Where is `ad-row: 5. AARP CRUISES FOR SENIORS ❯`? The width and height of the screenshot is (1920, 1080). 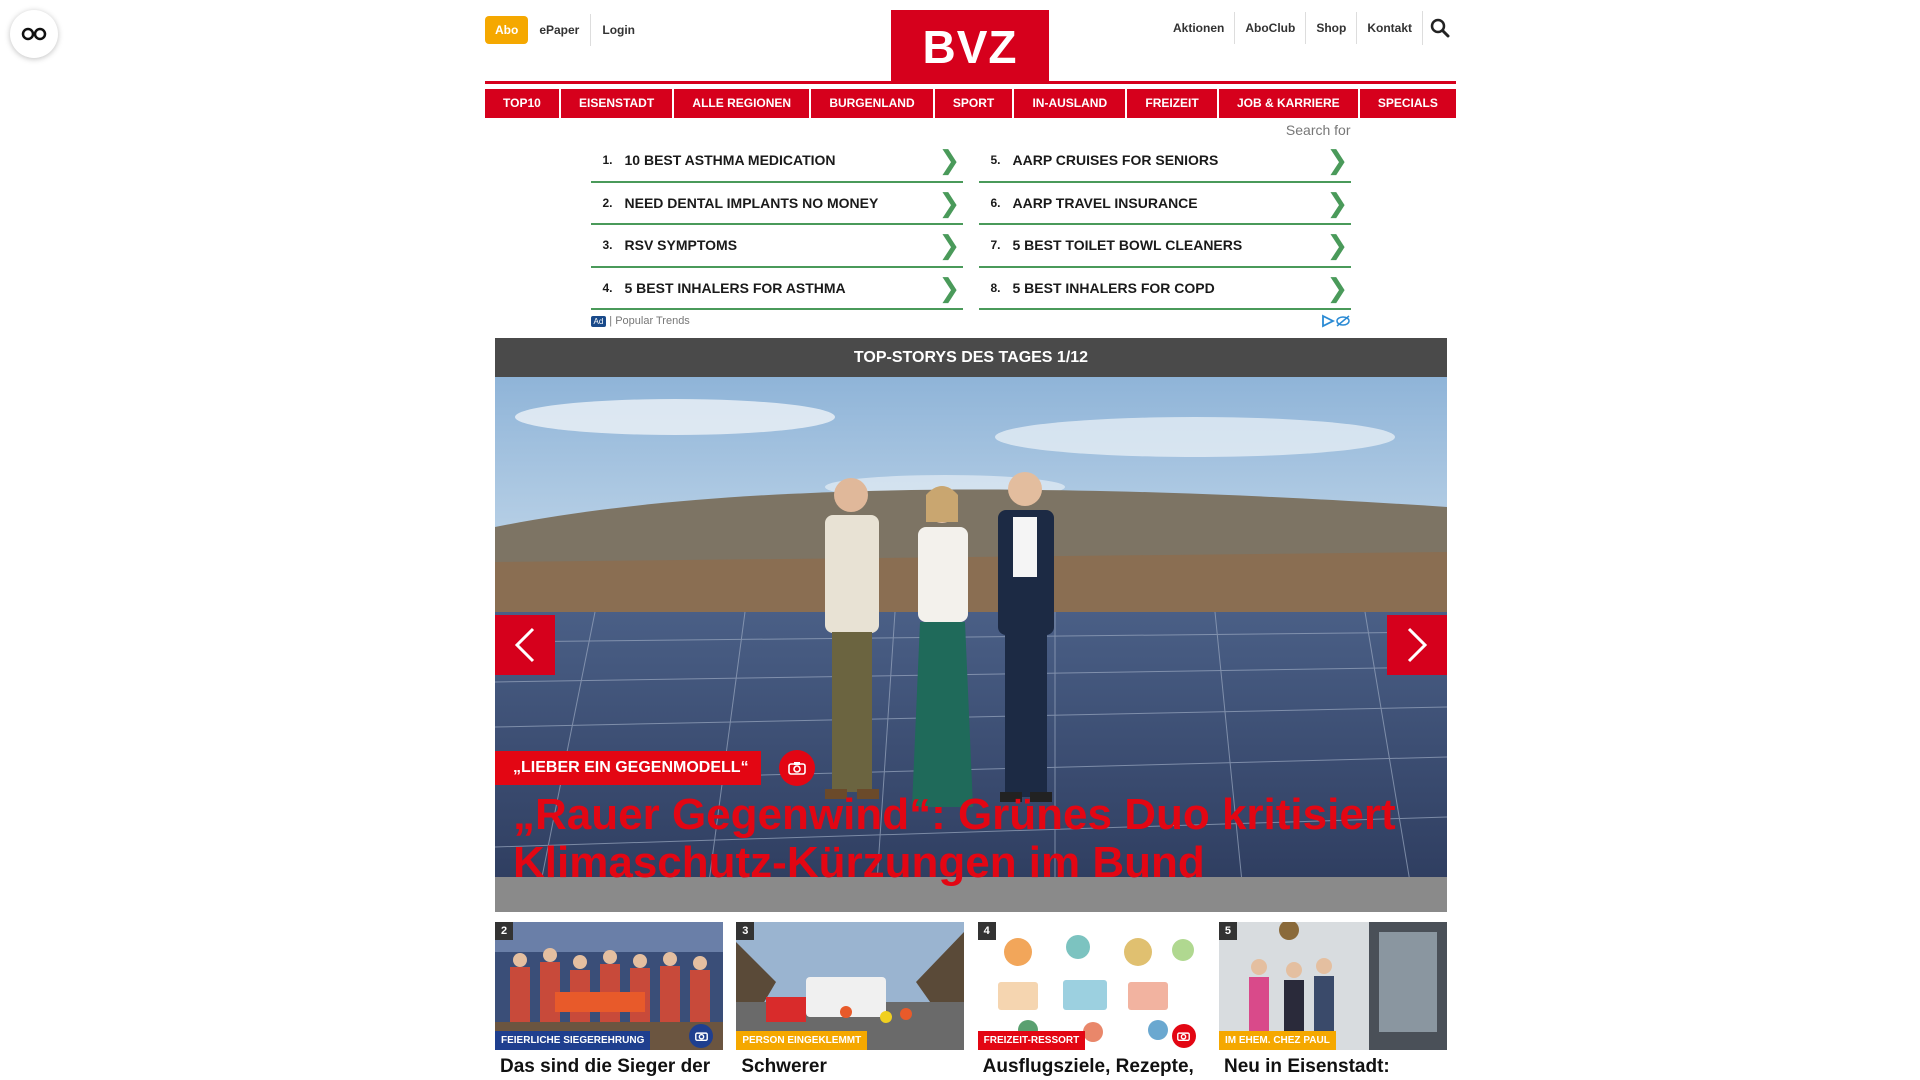 ad-row: 5. AARP CRUISES FOR SENIORS ❯ is located at coordinates (1164, 161).